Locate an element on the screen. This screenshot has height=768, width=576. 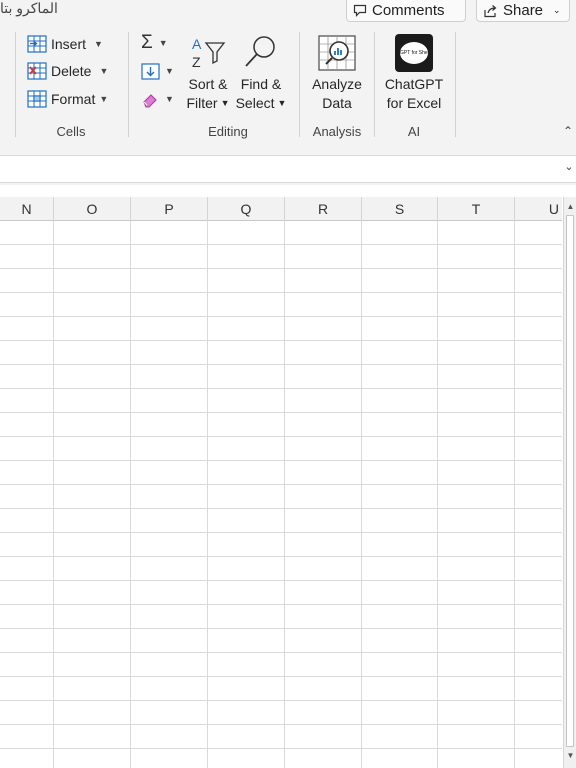
gpt-logo-icon: GPT for Sheets is located at coordinates (414, 53).